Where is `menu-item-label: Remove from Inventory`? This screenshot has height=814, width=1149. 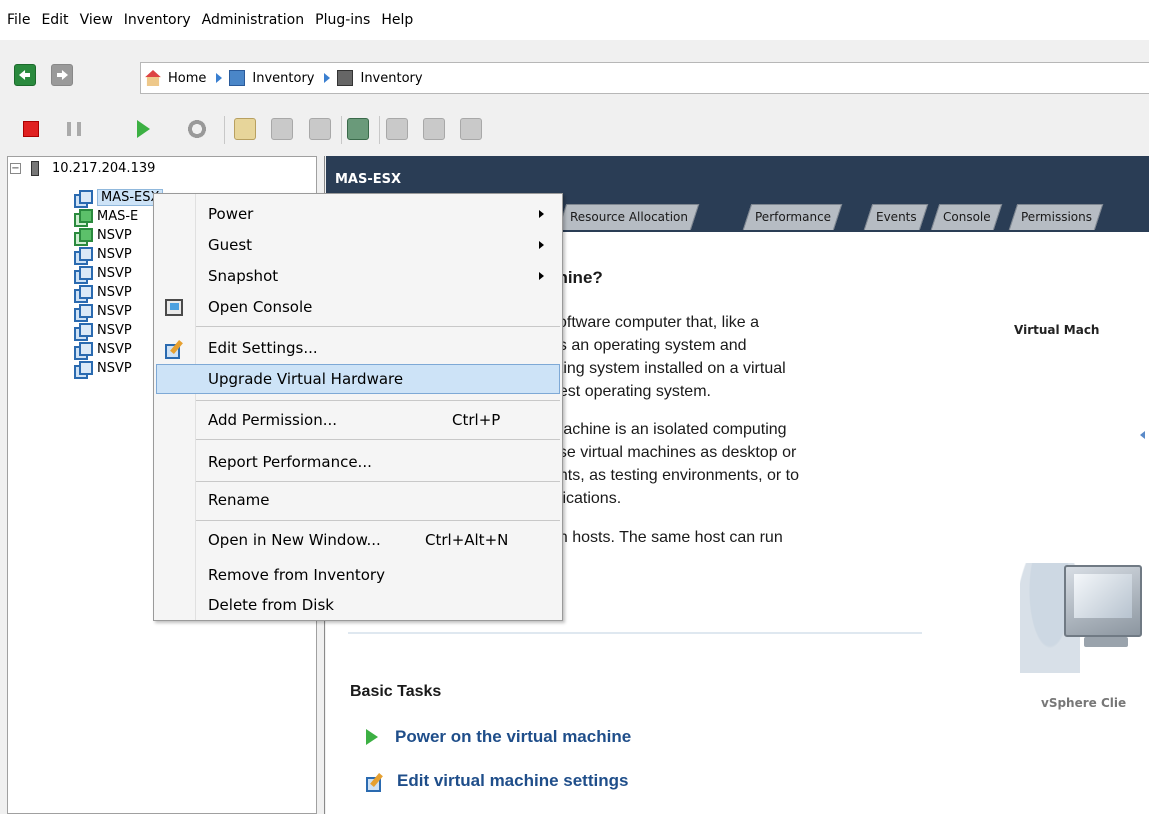
menu-item-label: Remove from Inventory is located at coordinates (296, 575).